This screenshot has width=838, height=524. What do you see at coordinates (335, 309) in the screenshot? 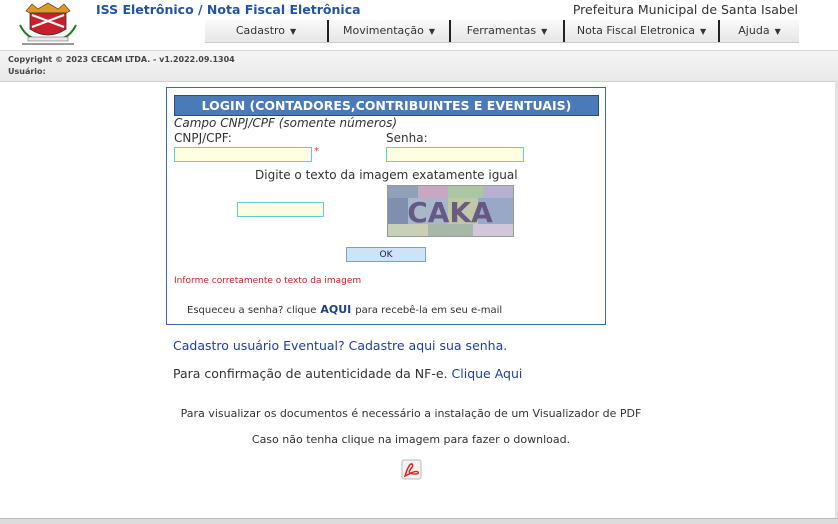
I see `forgot-password-link: AQUI` at bounding box center [335, 309].